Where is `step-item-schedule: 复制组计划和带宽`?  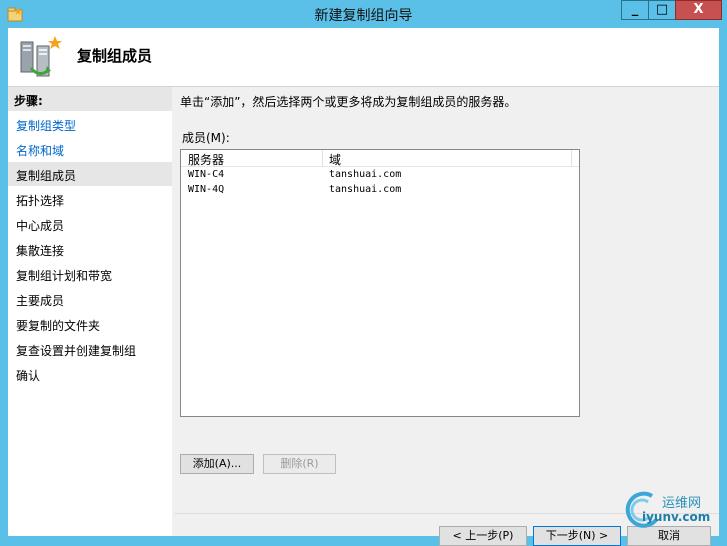 step-item-schedule: 复制组计划和带宽 is located at coordinates (90, 274).